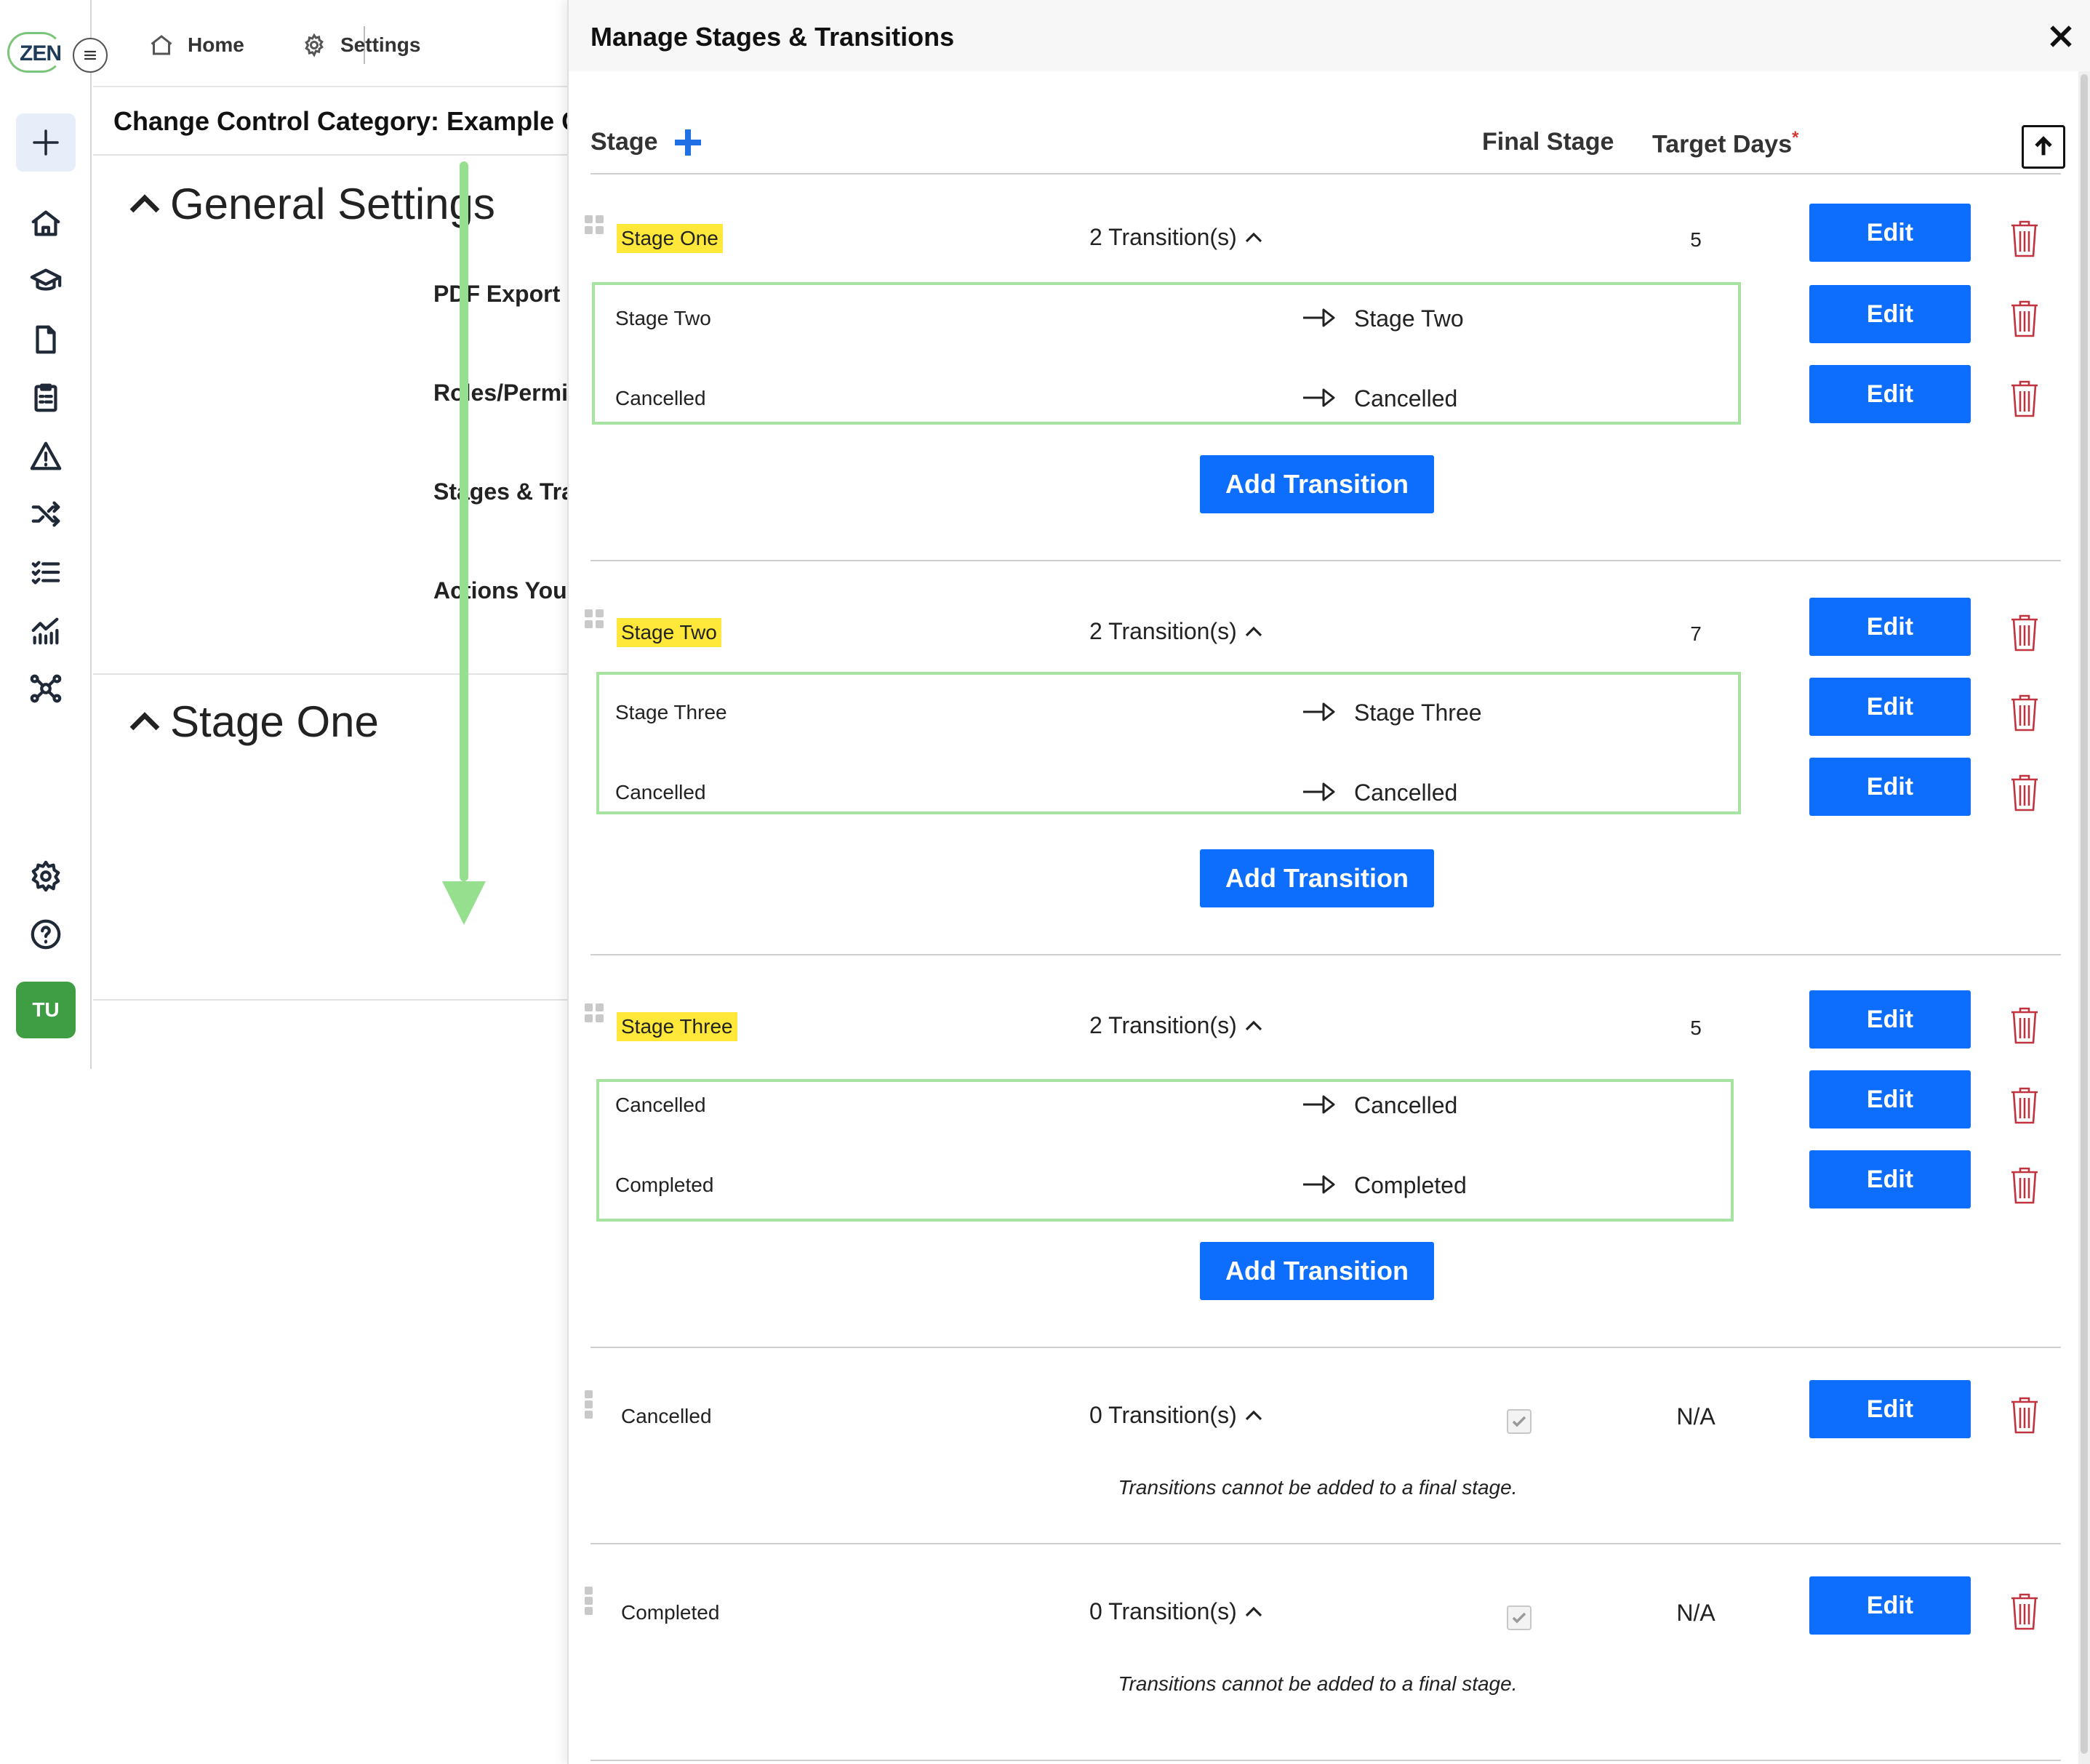 This screenshot has height=1764, width=2090. I want to click on hamburger-icon, so click(90, 55).